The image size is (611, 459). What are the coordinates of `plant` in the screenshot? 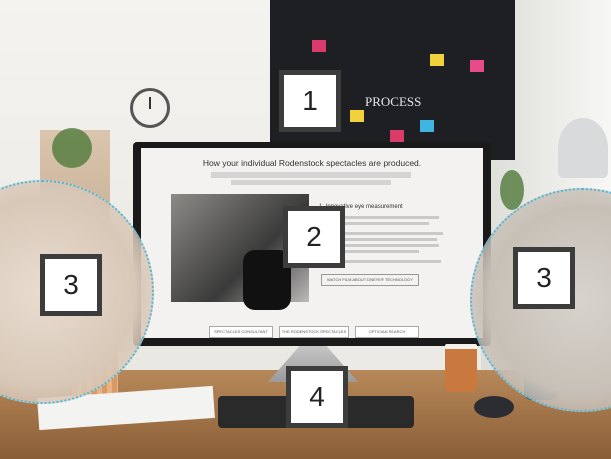 It's located at (72, 148).